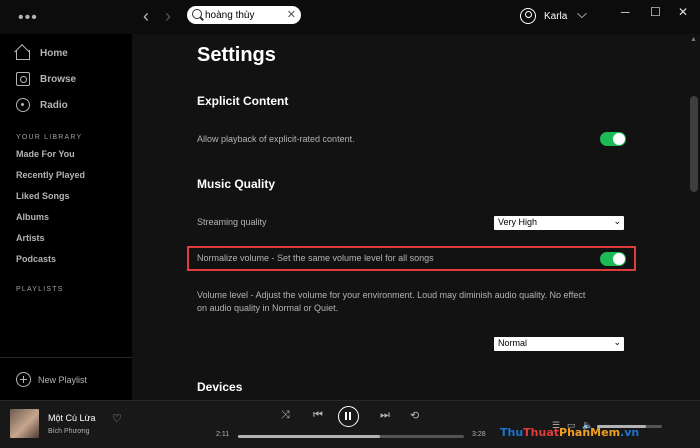  Describe the element at coordinates (518, 222) in the screenshot. I see `streaming-quality-value: Very High` at that location.